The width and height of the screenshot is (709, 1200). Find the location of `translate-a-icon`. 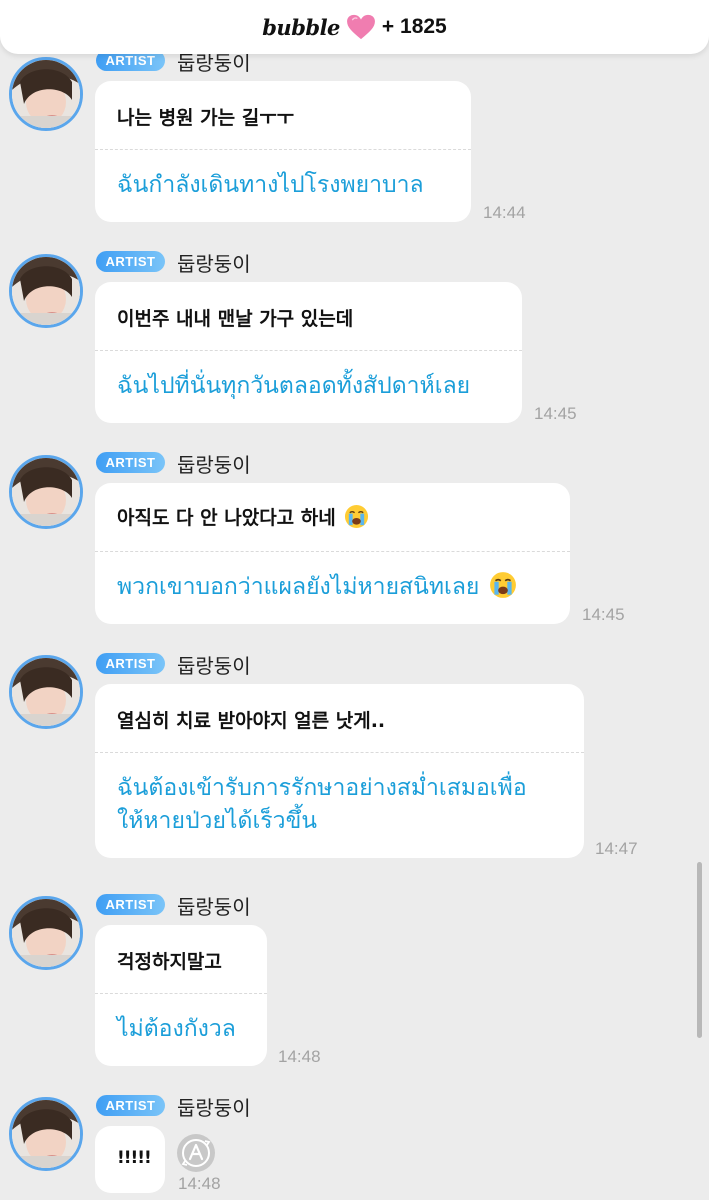

translate-a-icon is located at coordinates (196, 1153).